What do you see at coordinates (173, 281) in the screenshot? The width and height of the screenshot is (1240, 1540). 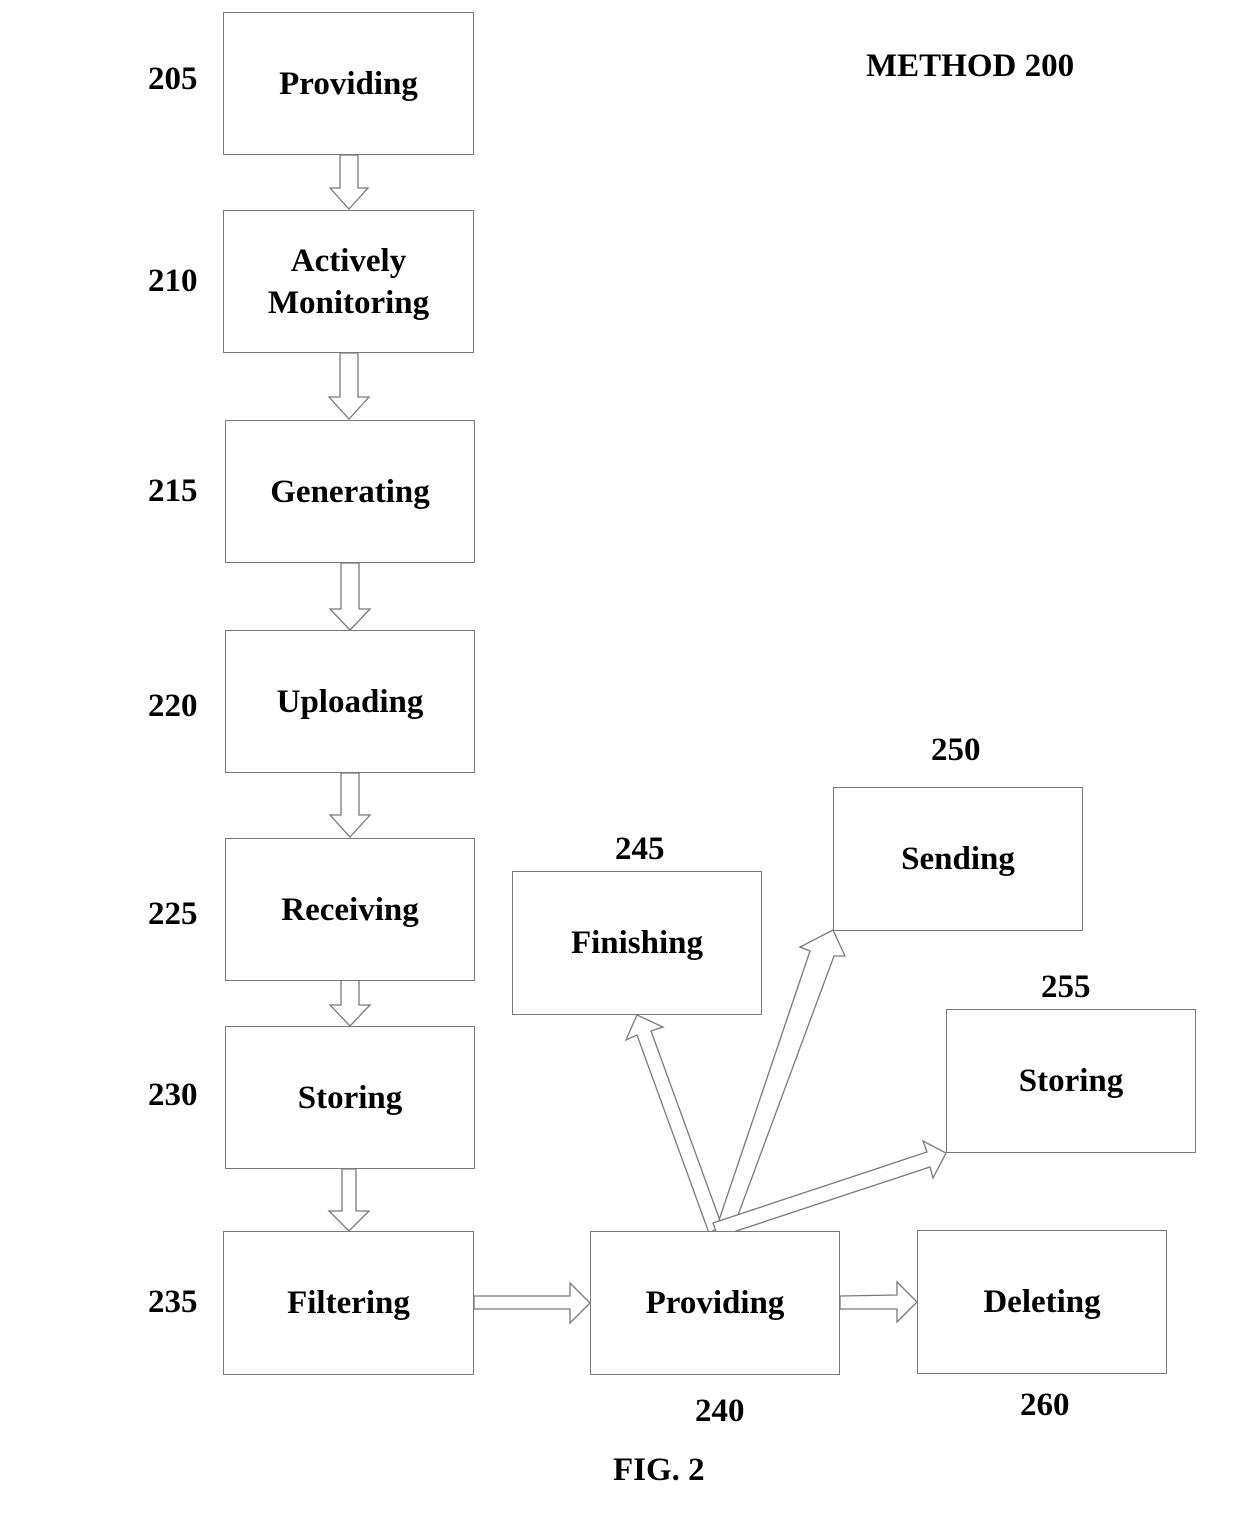 I see `step-210-ref: 210` at bounding box center [173, 281].